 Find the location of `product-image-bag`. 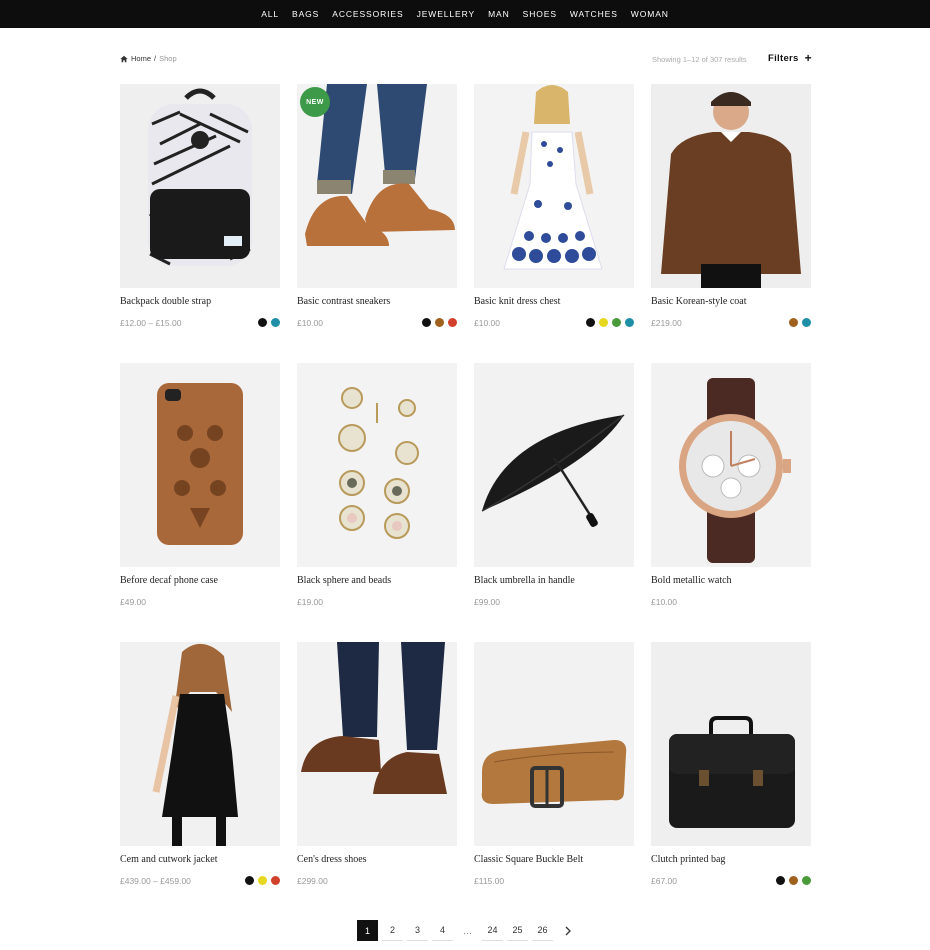

product-image-bag is located at coordinates (731, 744).